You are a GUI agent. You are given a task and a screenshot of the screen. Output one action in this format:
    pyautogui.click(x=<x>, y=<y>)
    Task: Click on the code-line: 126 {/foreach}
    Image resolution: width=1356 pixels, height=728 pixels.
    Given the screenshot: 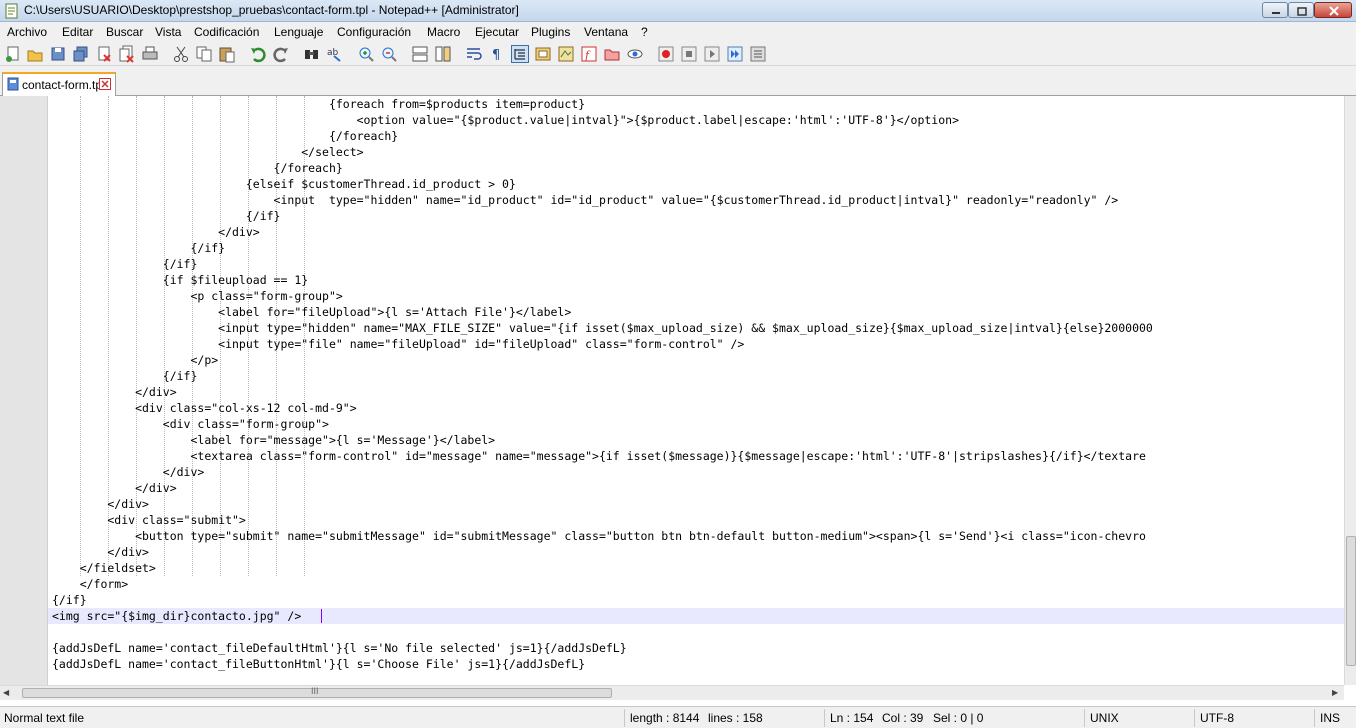 What is the action you would take?
    pyautogui.click(x=696, y=168)
    